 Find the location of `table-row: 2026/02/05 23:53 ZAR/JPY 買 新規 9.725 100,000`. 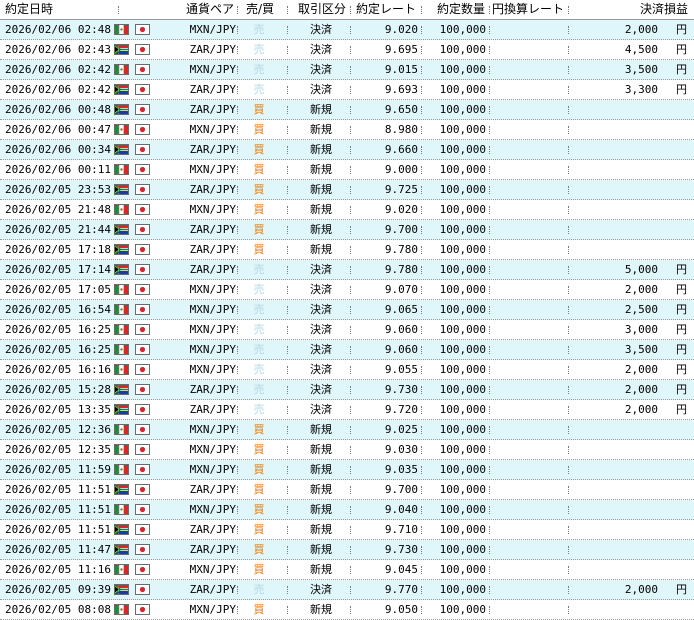

table-row: 2026/02/05 23:53 ZAR/JPY 買 新規 9.725 100,000 is located at coordinates (347, 190).